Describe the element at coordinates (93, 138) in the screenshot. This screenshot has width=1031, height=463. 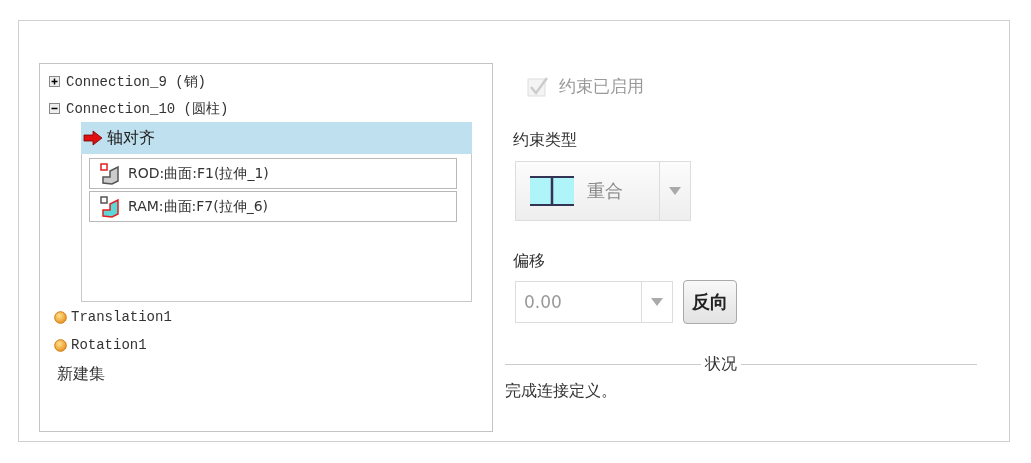
I see `arrow-icon` at that location.